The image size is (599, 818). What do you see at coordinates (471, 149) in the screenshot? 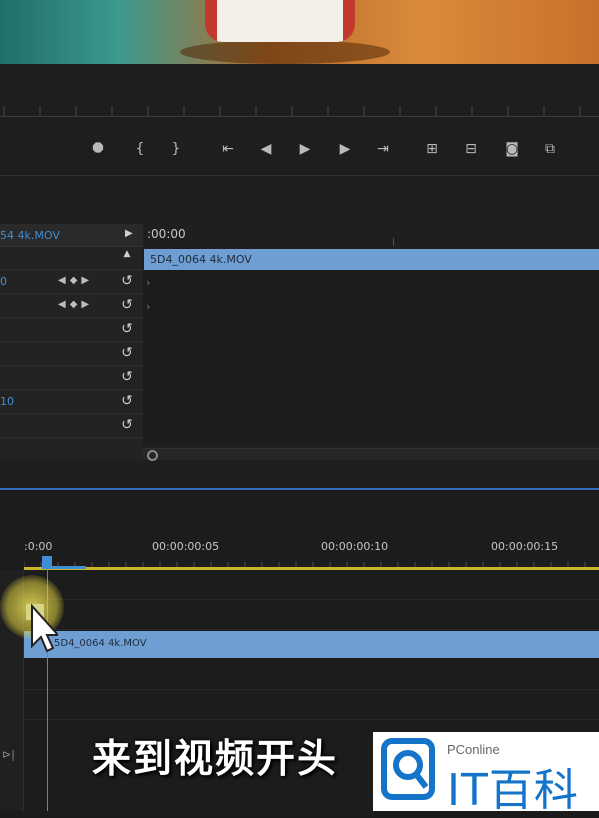
I see `extract-icon: ⊟` at bounding box center [471, 149].